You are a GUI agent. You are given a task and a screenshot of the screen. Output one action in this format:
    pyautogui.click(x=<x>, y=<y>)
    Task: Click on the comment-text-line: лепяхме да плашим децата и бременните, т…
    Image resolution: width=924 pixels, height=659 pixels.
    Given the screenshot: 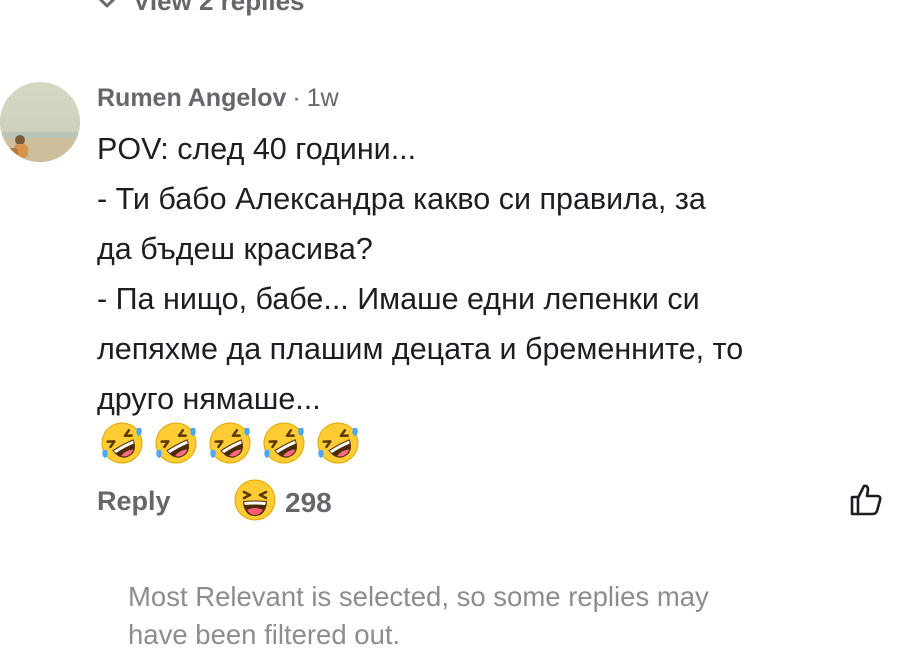 What is the action you would take?
    pyautogui.click(x=420, y=349)
    